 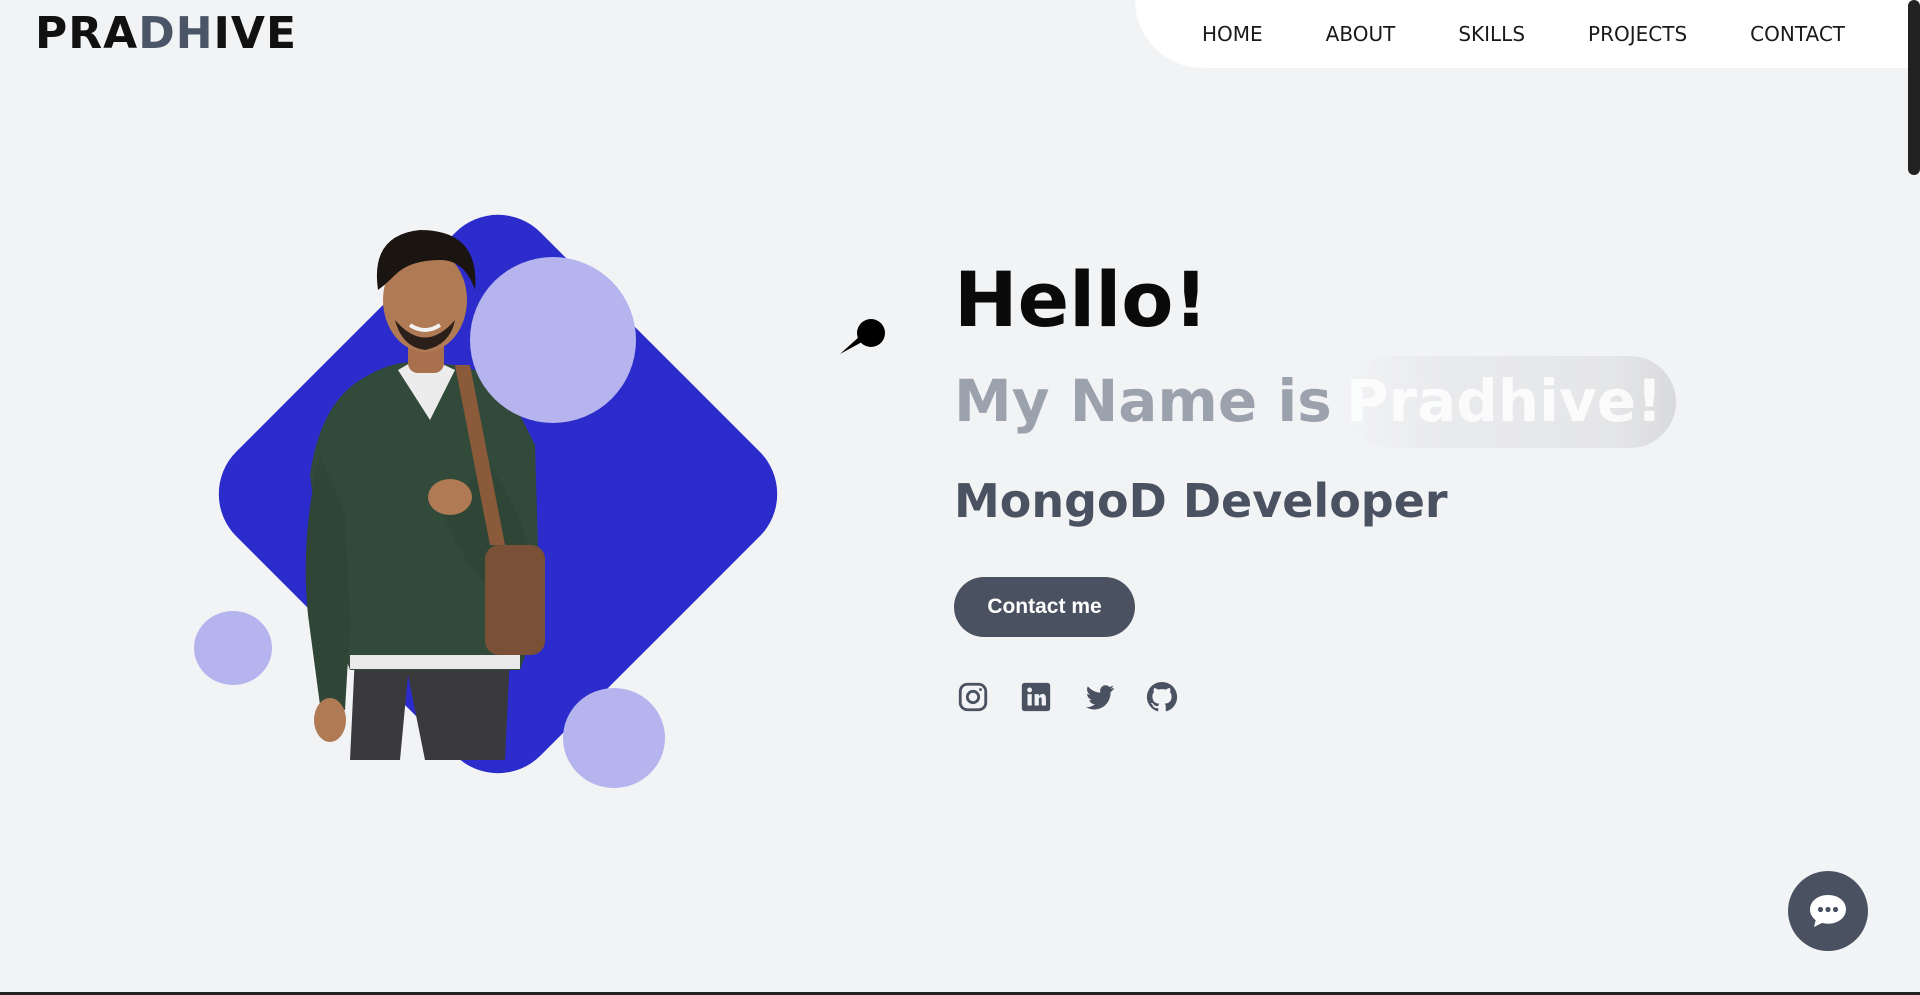 What do you see at coordinates (87, 33) in the screenshot?
I see `logo-part-1: PRA` at bounding box center [87, 33].